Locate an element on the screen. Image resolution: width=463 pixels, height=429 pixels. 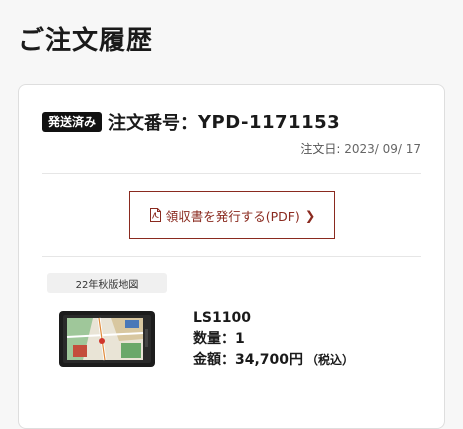
receipt-button-label: 領収書を発行する(PDF) is located at coordinates (232, 216).